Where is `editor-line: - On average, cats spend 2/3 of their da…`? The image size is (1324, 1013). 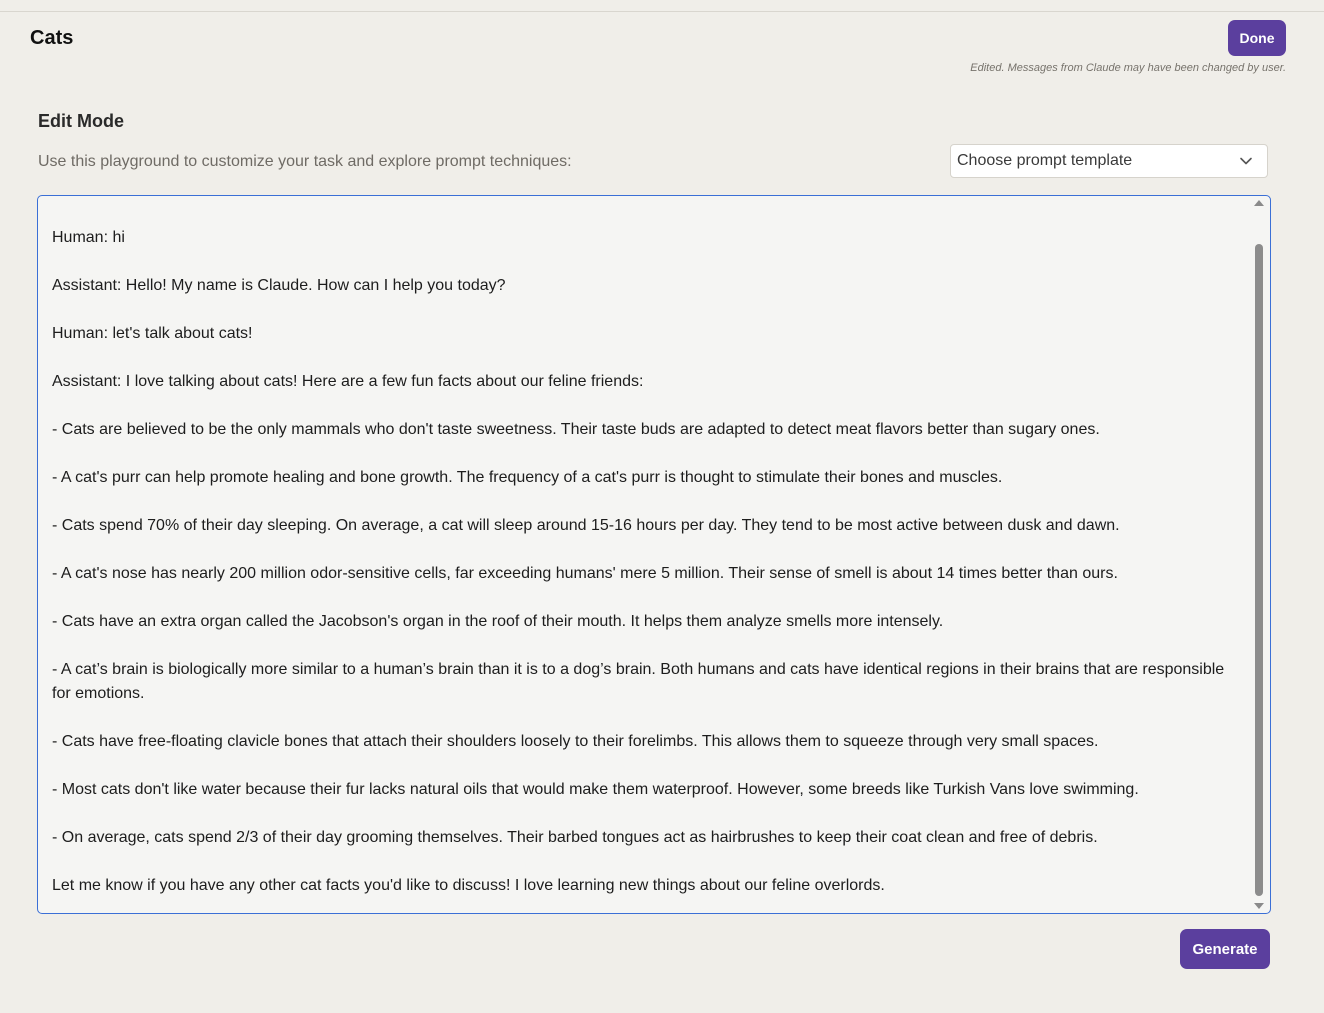 editor-line: - On average, cats spend 2/3 of their da… is located at coordinates (575, 837).